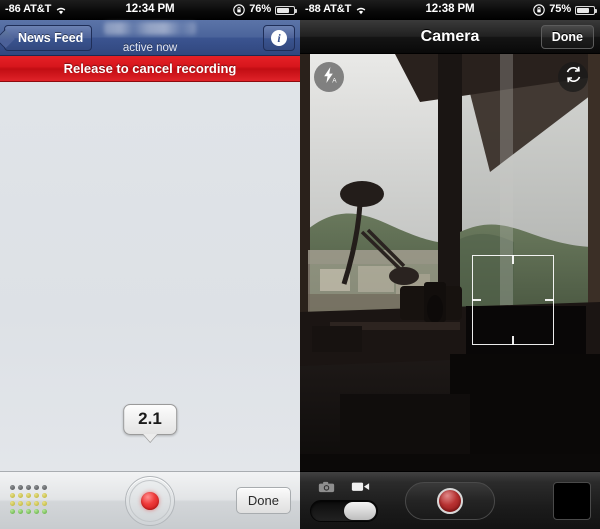  I want to click on mode-toggle-knob, so click(360, 511).